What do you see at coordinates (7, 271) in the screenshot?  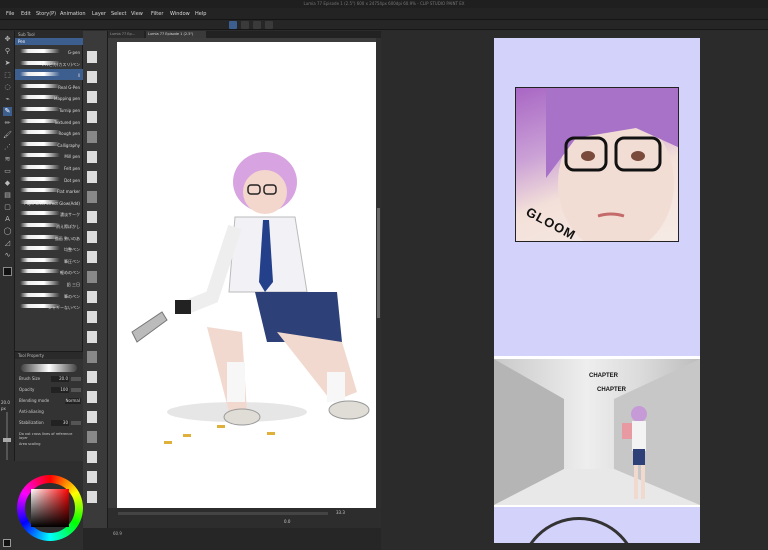 I see `main-color-swatch` at bounding box center [7, 271].